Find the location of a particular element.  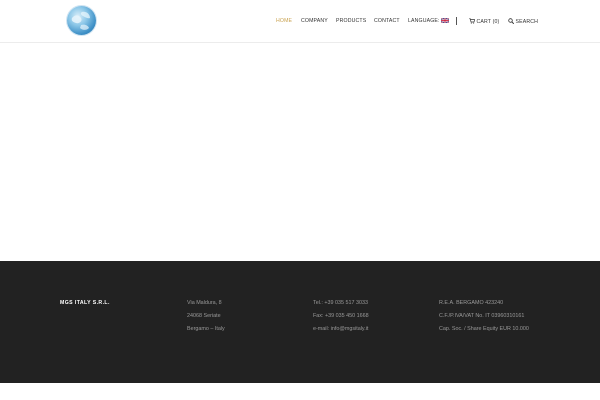

footer-phone: Tel.: +39 035 517 3033 is located at coordinates (341, 303).